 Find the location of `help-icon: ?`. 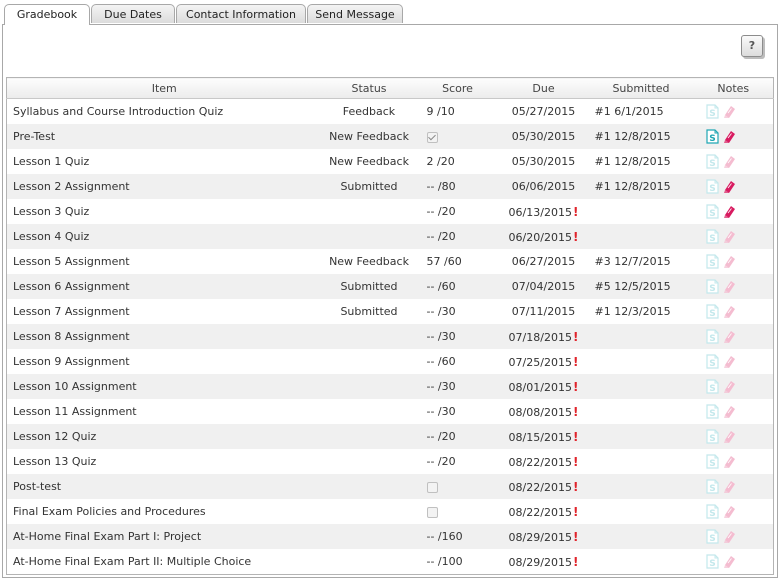

help-icon: ? is located at coordinates (752, 46).